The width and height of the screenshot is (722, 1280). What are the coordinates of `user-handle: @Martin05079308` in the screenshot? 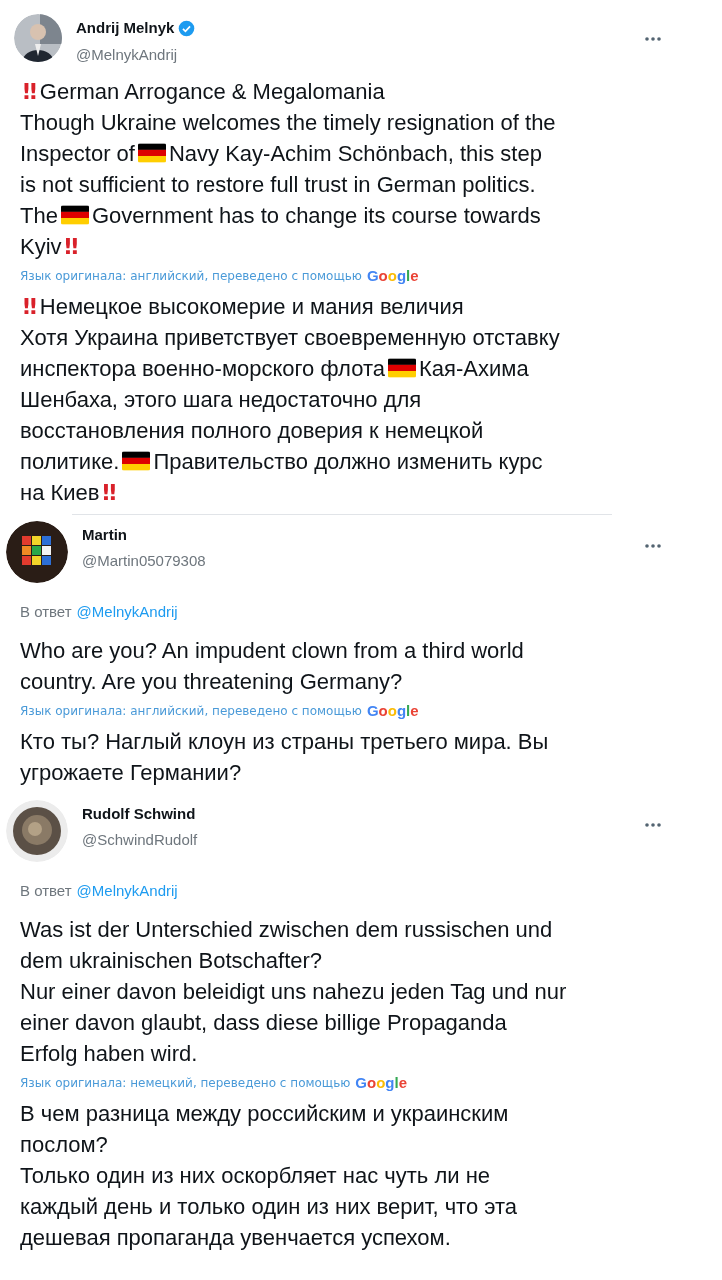 It's located at (144, 561).